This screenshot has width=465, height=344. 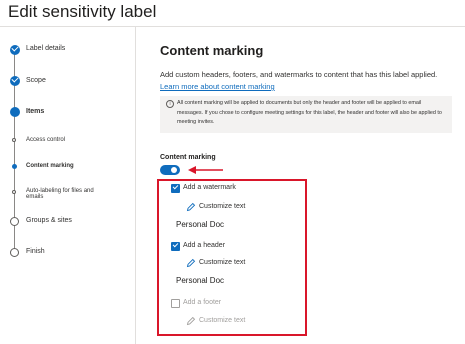 What do you see at coordinates (45, 48) in the screenshot?
I see `step-label-details: Label details` at bounding box center [45, 48].